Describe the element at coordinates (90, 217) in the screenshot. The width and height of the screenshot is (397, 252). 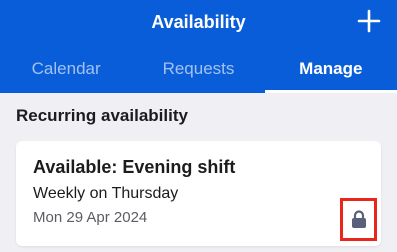
I see `availability-date: Mon 29 Apr 2024` at that location.